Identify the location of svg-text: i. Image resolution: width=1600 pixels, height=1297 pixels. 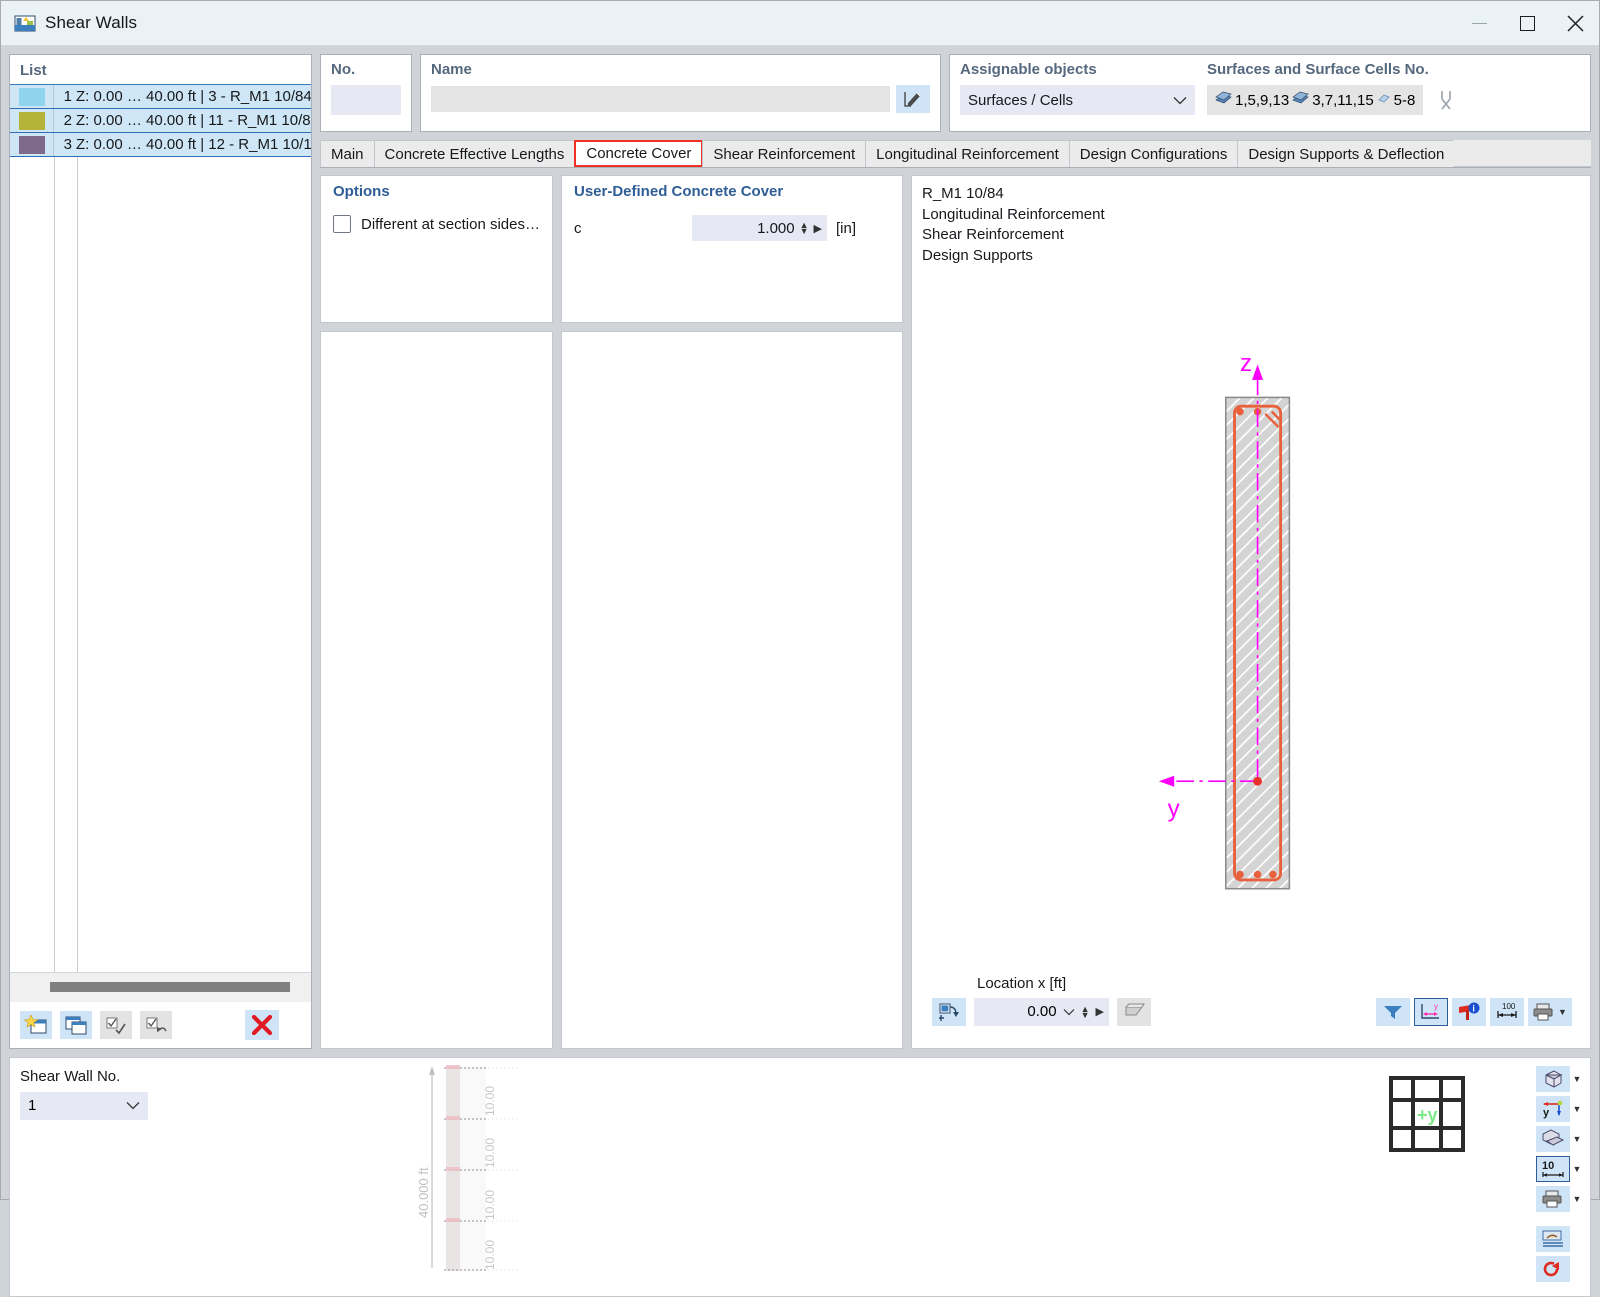
(1473, 1008).